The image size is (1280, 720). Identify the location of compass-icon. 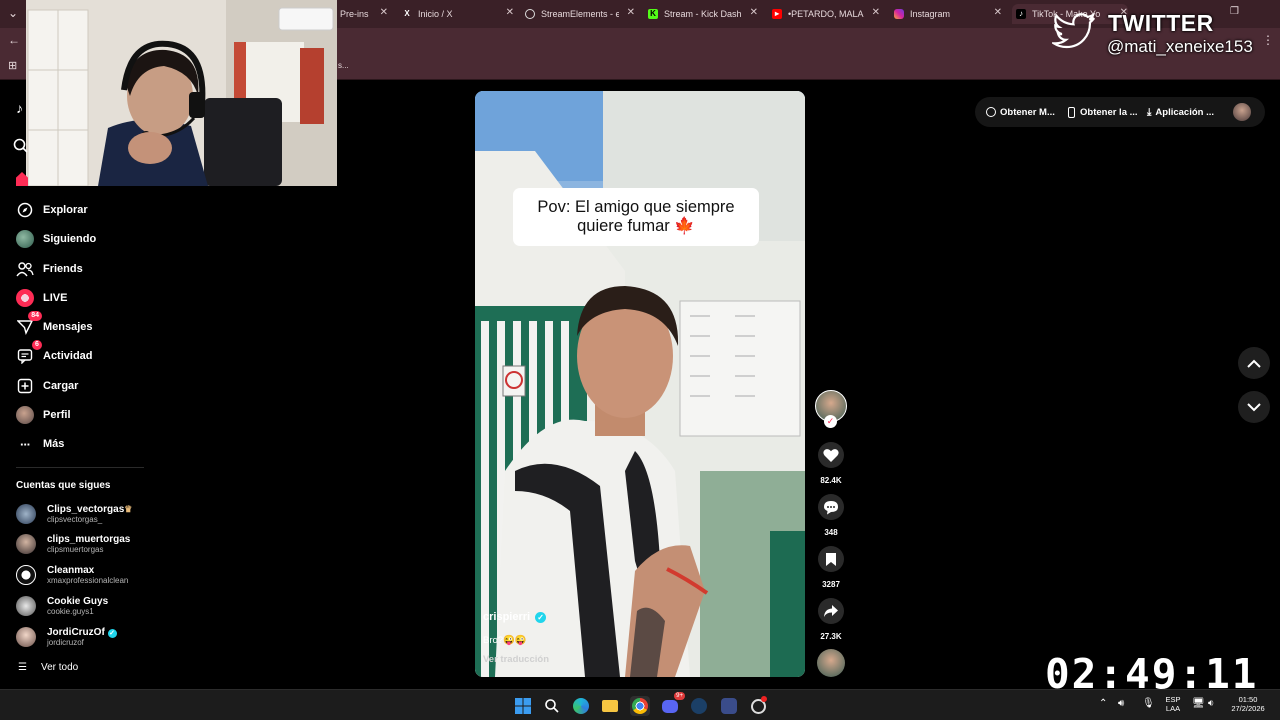
(25, 210).